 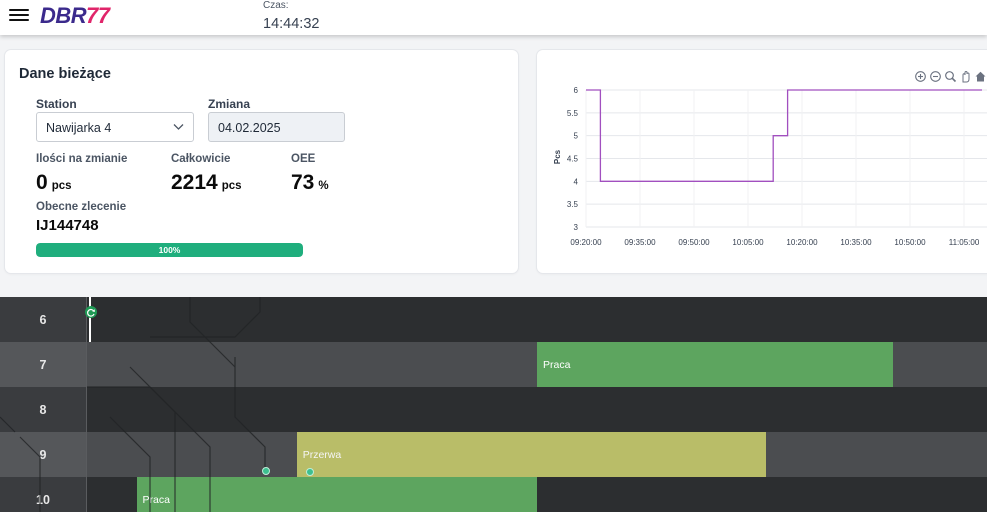 What do you see at coordinates (194, 182) in the screenshot?
I see `total-value: 2214` at bounding box center [194, 182].